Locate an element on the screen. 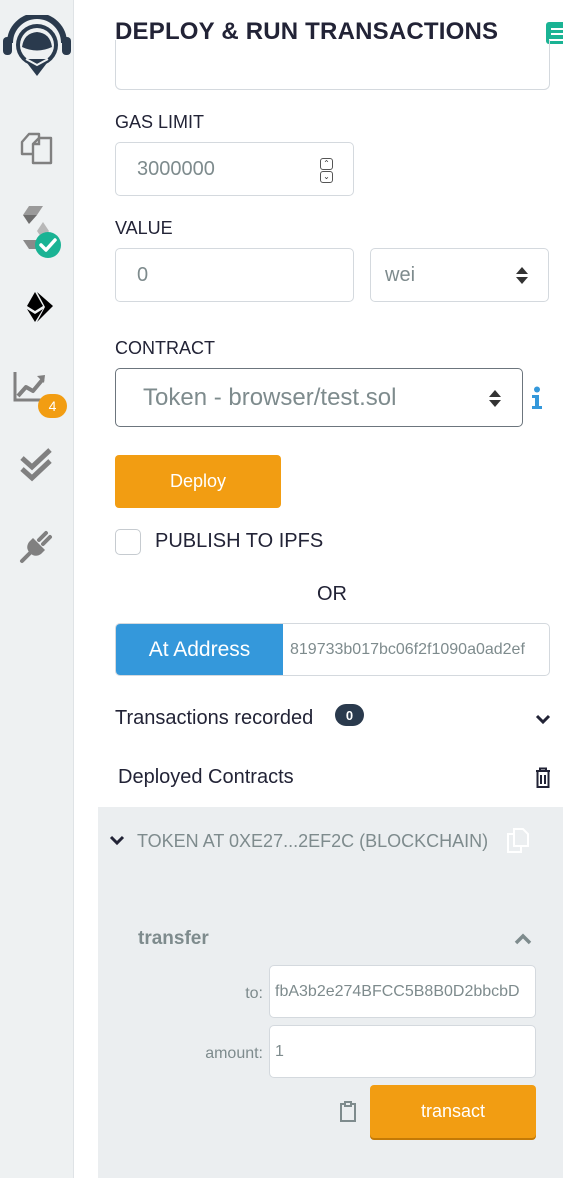 The width and height of the screenshot is (563, 1178). stepper-up-icon: ⌃ is located at coordinates (326, 164).